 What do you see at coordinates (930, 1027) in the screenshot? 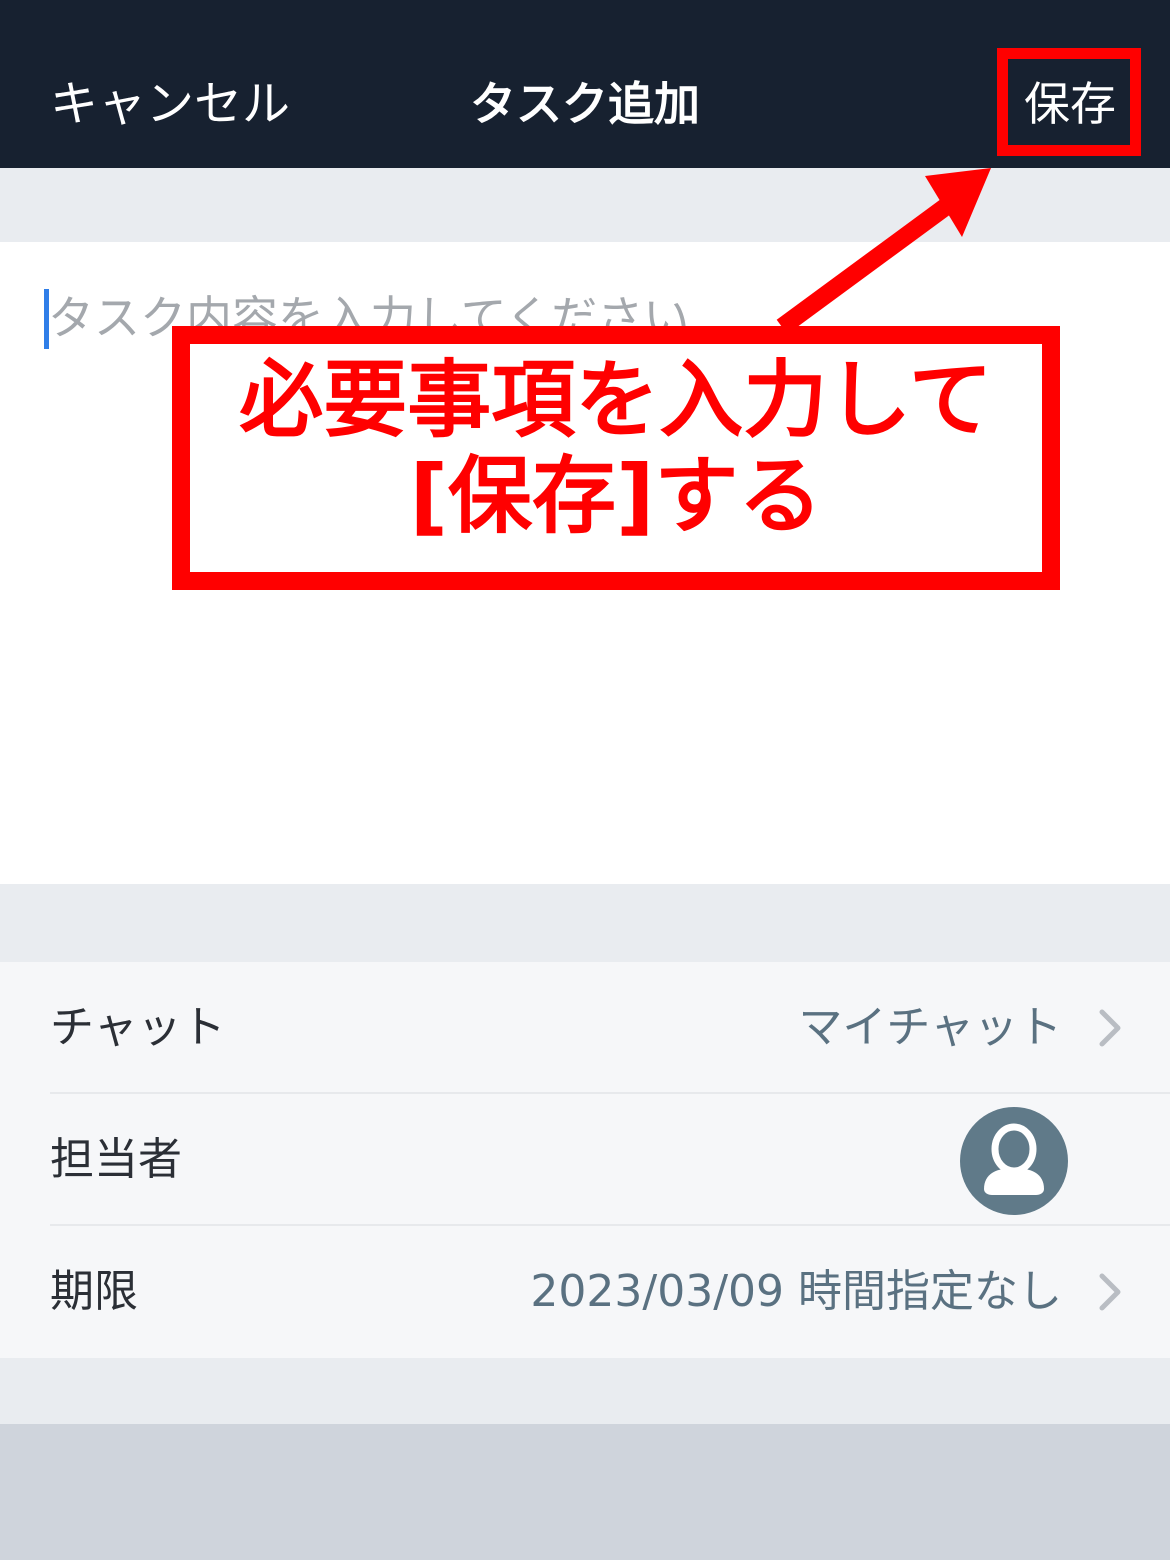
I see `chat-value: マイチャット` at bounding box center [930, 1027].